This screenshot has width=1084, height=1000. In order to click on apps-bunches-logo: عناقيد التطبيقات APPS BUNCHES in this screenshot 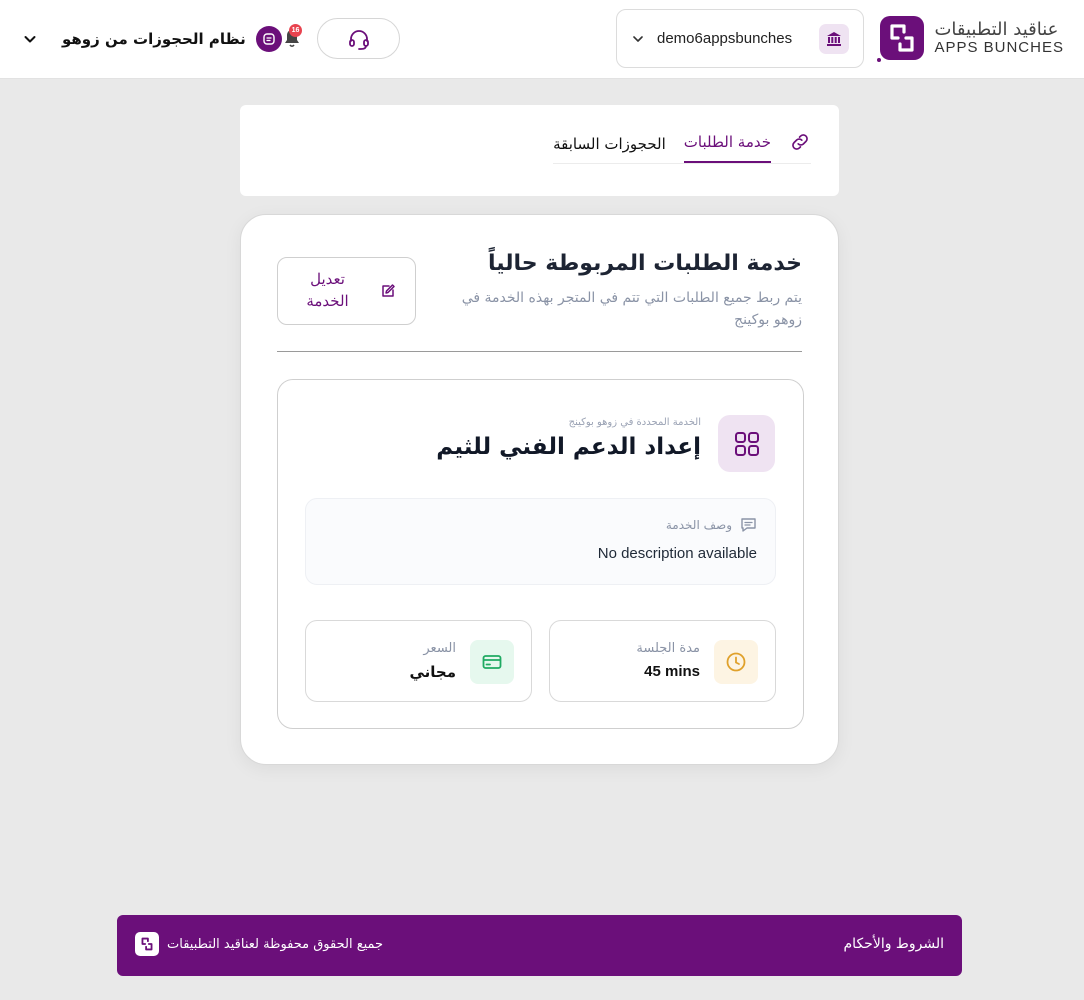, I will do `click(970, 39)`.